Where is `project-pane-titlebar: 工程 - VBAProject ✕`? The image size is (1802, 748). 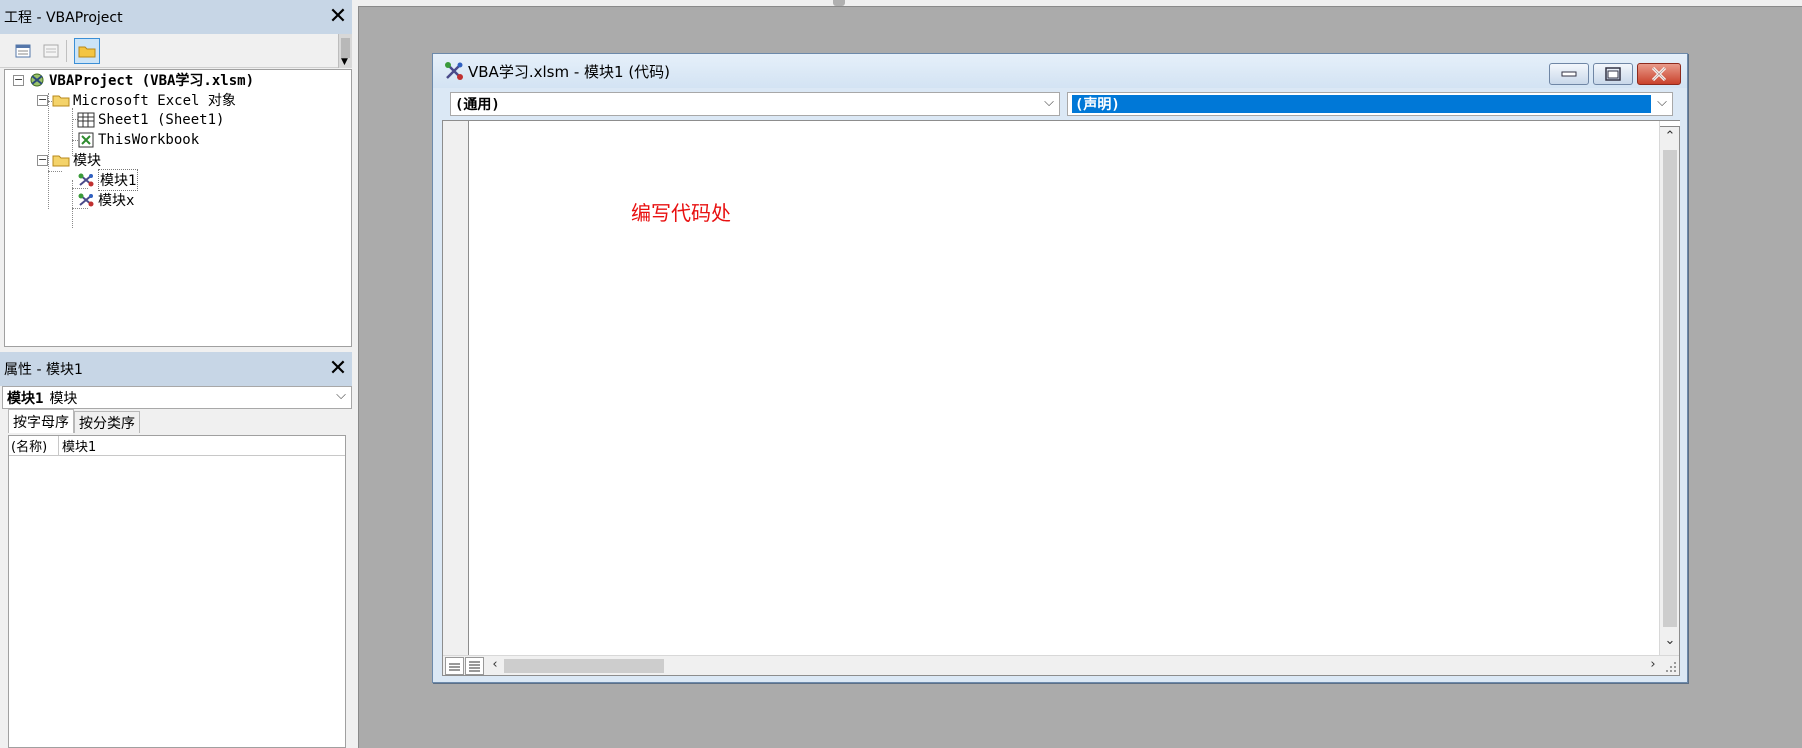 project-pane-titlebar: 工程 - VBAProject ✕ is located at coordinates (176, 17).